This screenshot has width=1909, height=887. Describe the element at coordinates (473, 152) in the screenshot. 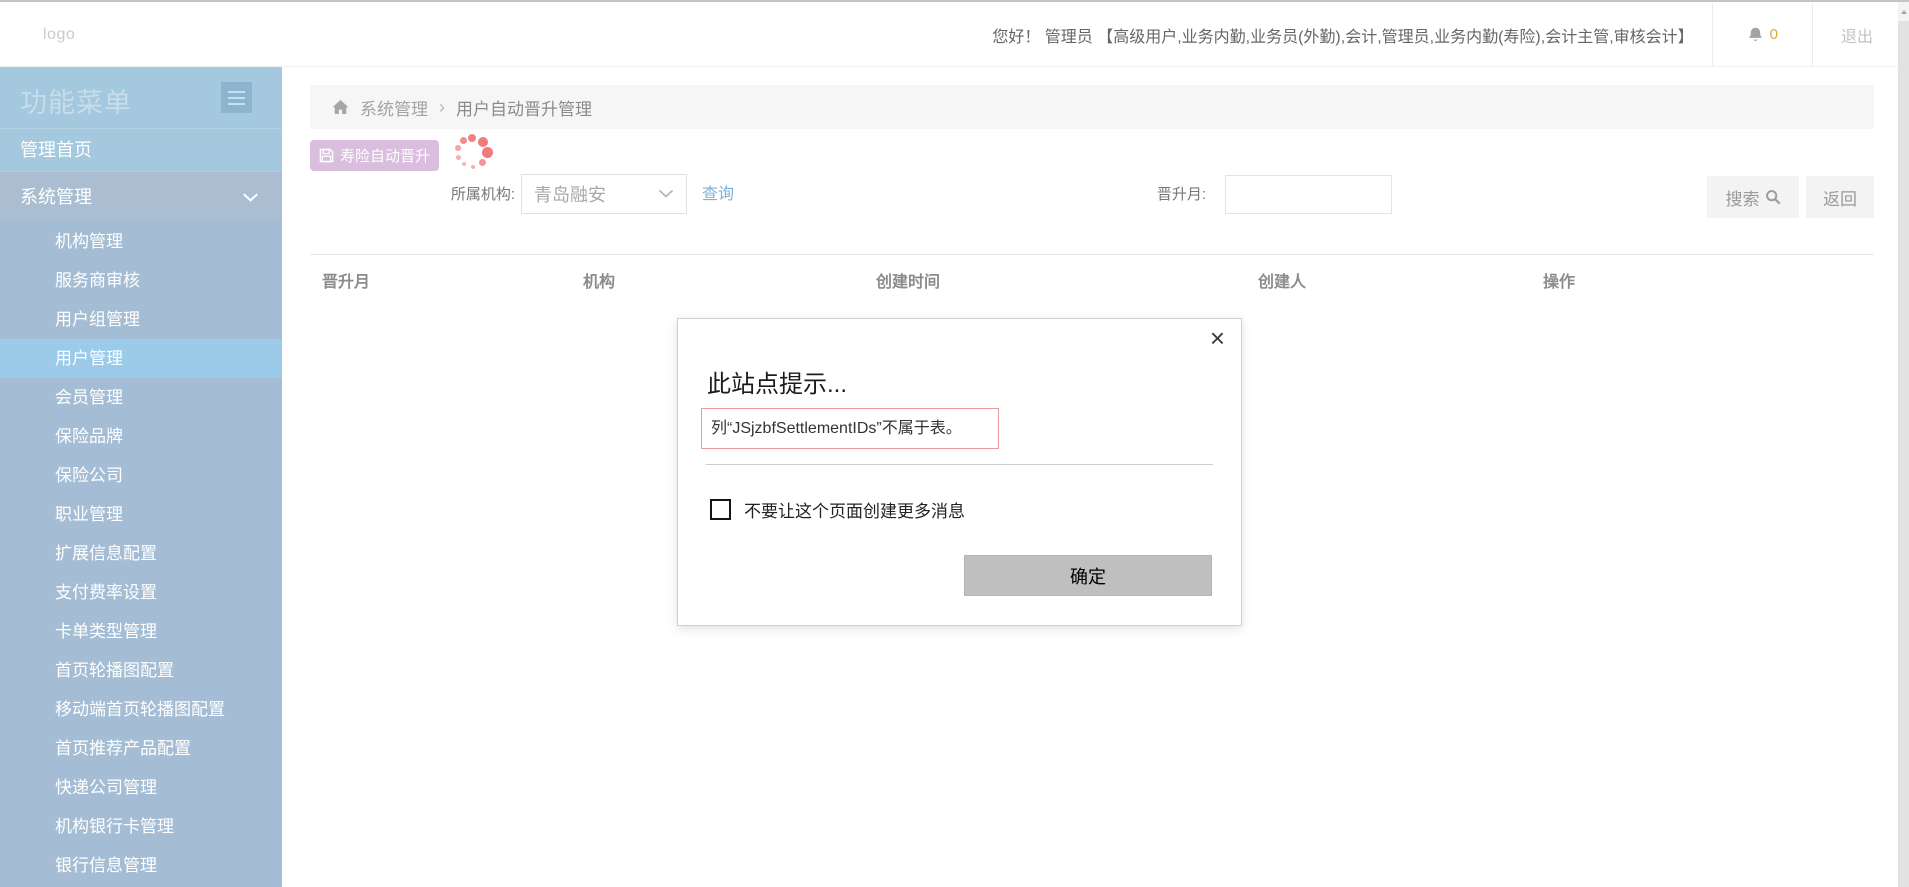

I see `loading-spinner-icon` at that location.